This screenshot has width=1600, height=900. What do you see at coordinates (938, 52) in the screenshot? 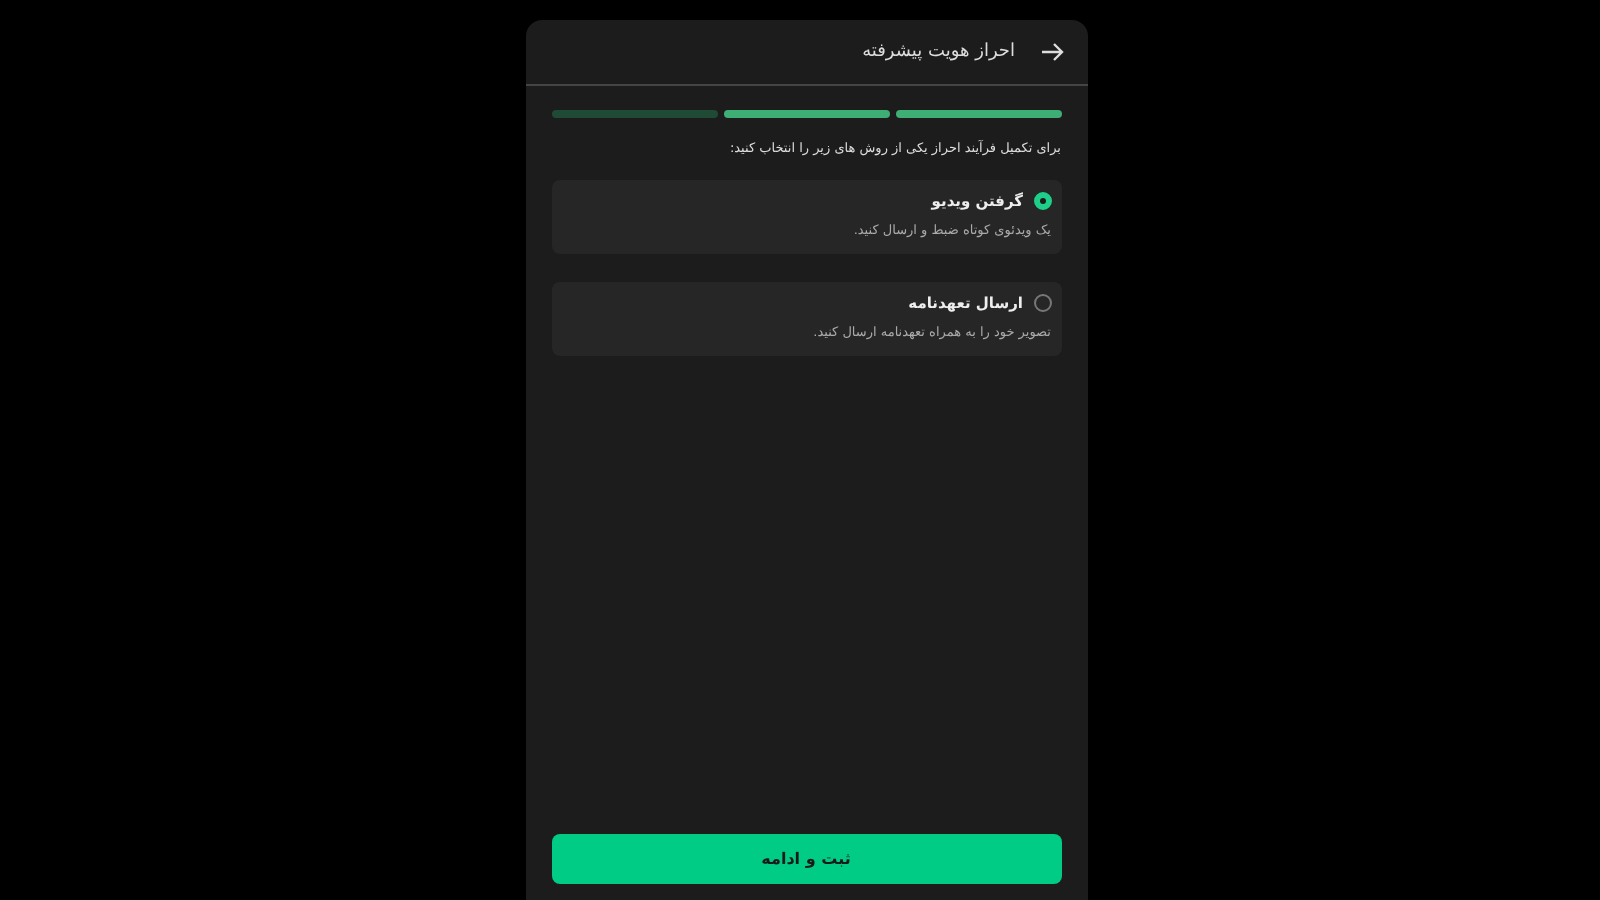
I see `page-title: احراز هویت پیشرفته` at bounding box center [938, 52].